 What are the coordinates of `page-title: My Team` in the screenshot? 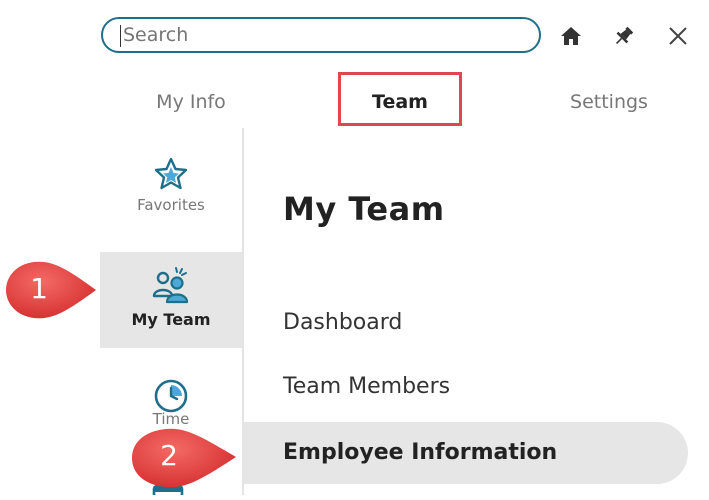 It's located at (364, 209).